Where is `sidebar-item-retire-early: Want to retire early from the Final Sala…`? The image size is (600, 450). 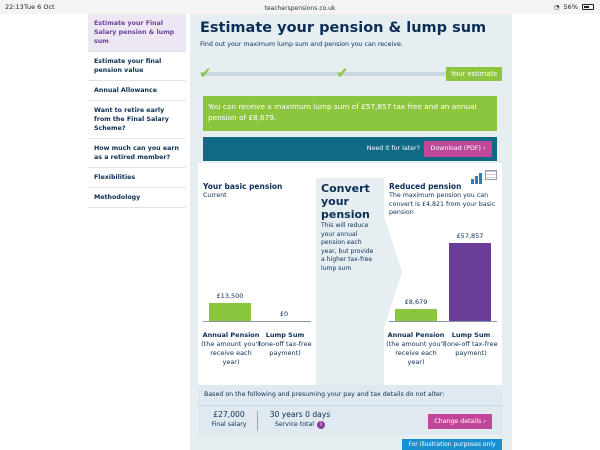
sidebar-item-retire-early: Want to retire early from the Final Sala… is located at coordinates (137, 120).